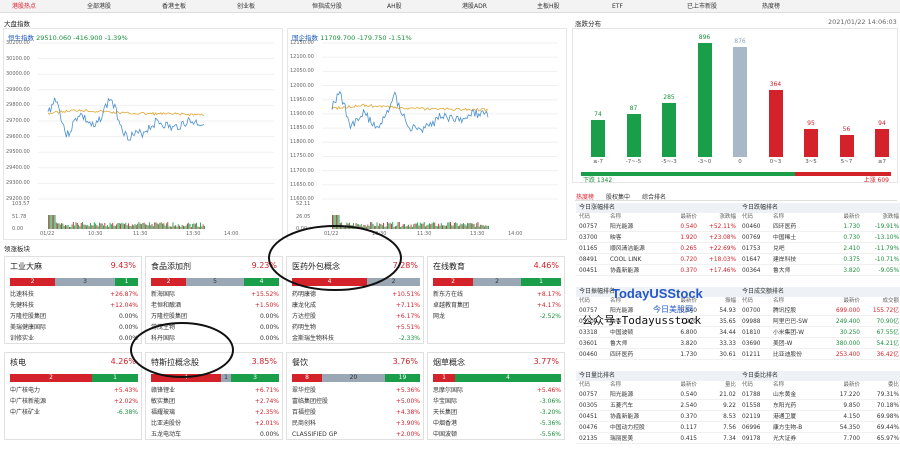 This screenshot has height=455, width=900. What do you see at coordinates (712, 6) in the screenshot?
I see `tab-9: 已上市新股` at bounding box center [712, 6].